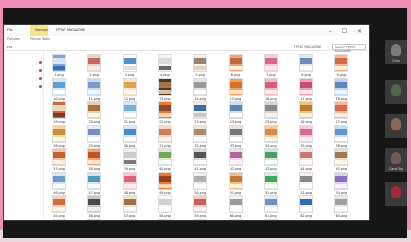 This screenshot has width=411, height=242. I want to click on file-thumbnail: 70.png, so click(271, 219).